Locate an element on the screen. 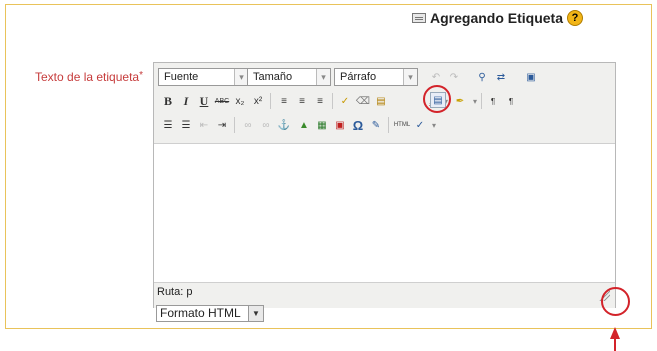 This screenshot has width=657, height=351. chevron-down-icon: ▼ is located at coordinates (255, 313).